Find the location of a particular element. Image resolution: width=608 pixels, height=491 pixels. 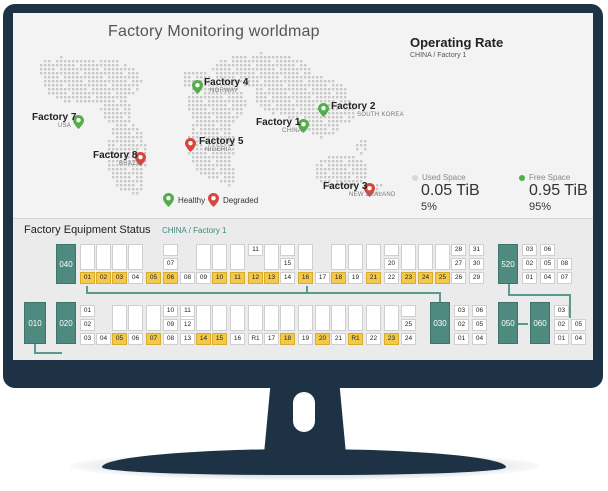

healthy-pin-icon is located at coordinates (197, 89).